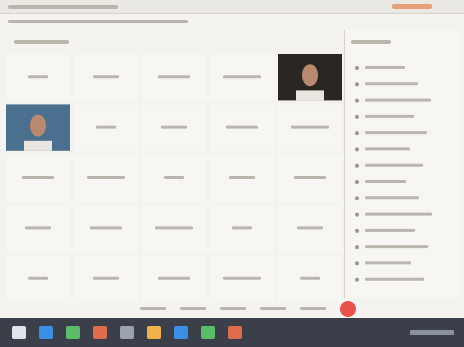 The width and height of the screenshot is (464, 347). What do you see at coordinates (100, 332) in the screenshot?
I see `store-icon` at bounding box center [100, 332].